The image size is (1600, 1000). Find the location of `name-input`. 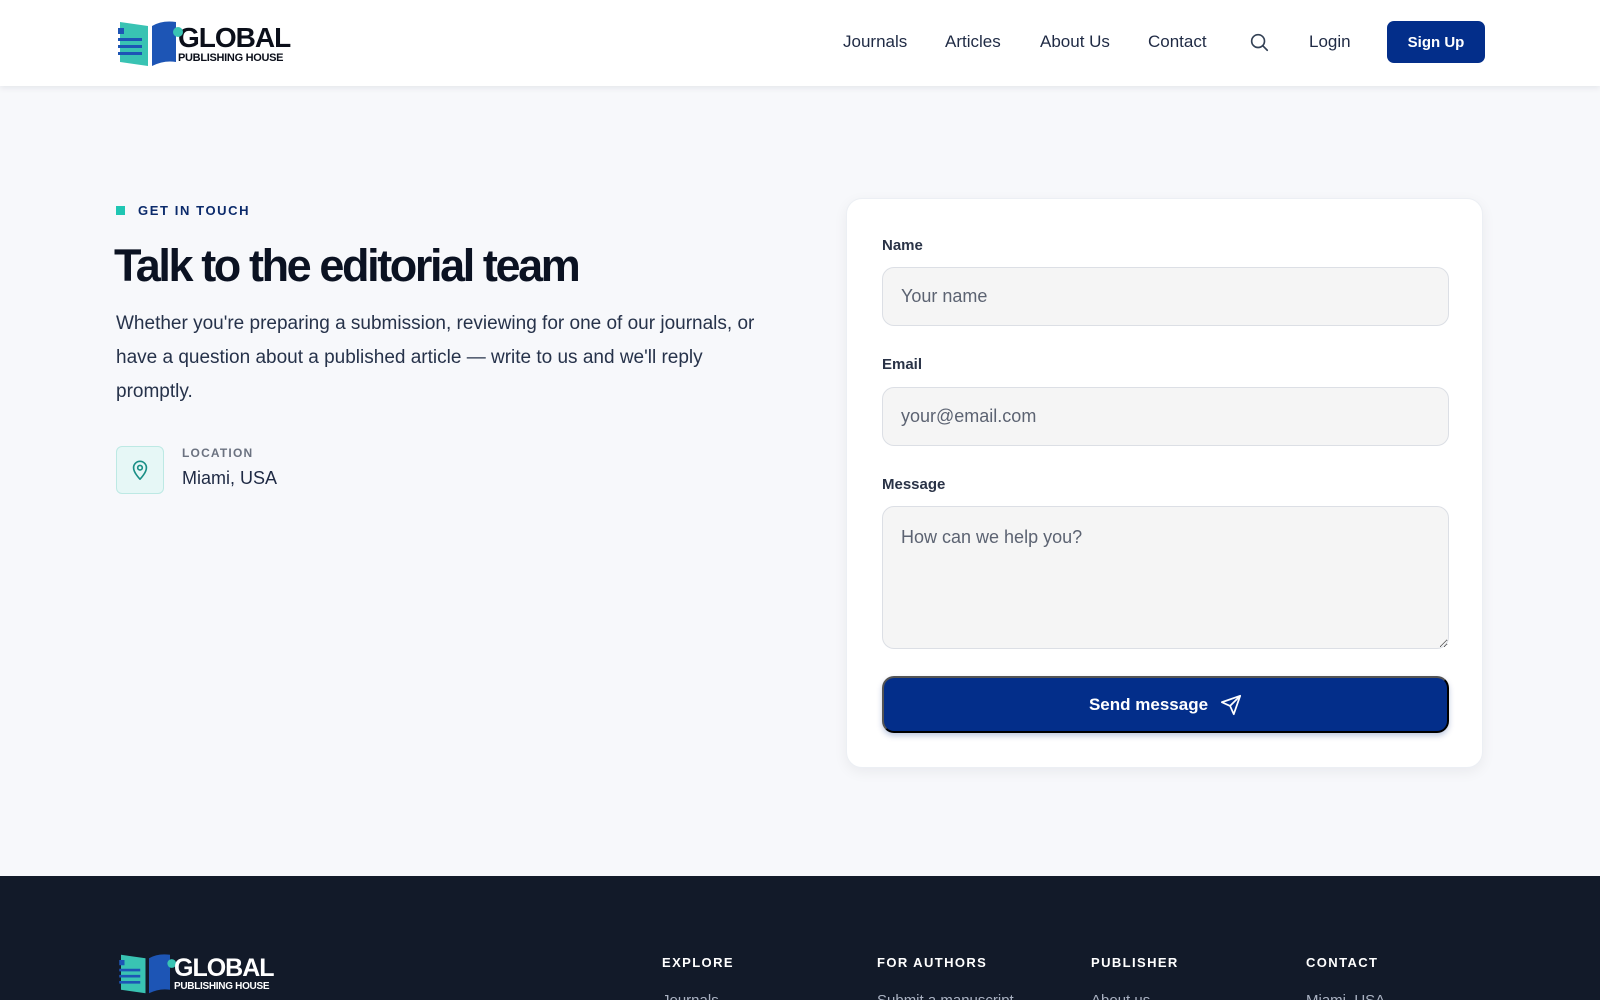

name-input is located at coordinates (1165, 296).